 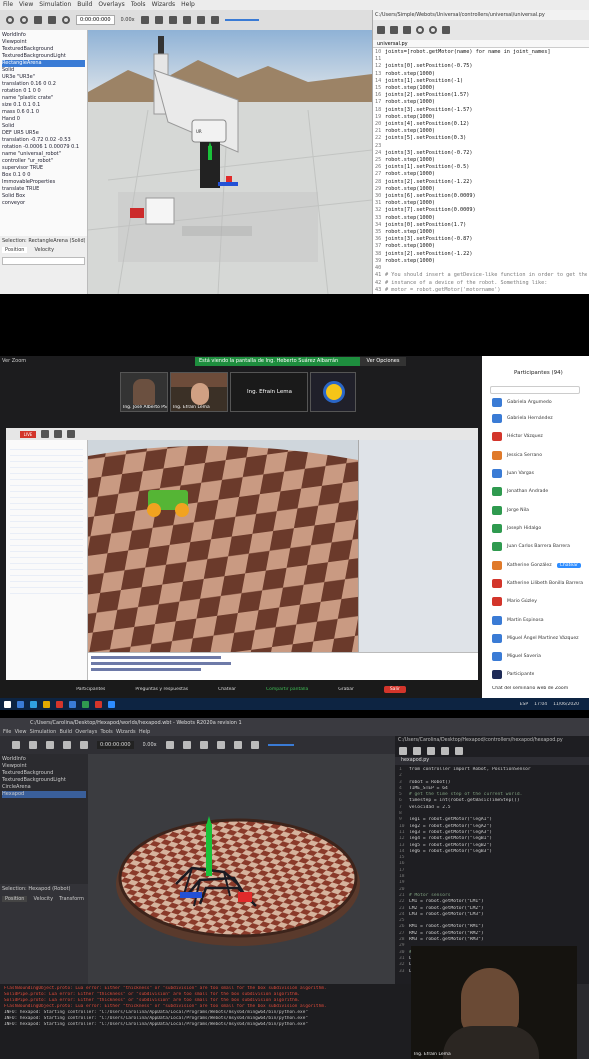 What do you see at coordinates (43, 261) in the screenshot?
I see `position-field` at bounding box center [43, 261].